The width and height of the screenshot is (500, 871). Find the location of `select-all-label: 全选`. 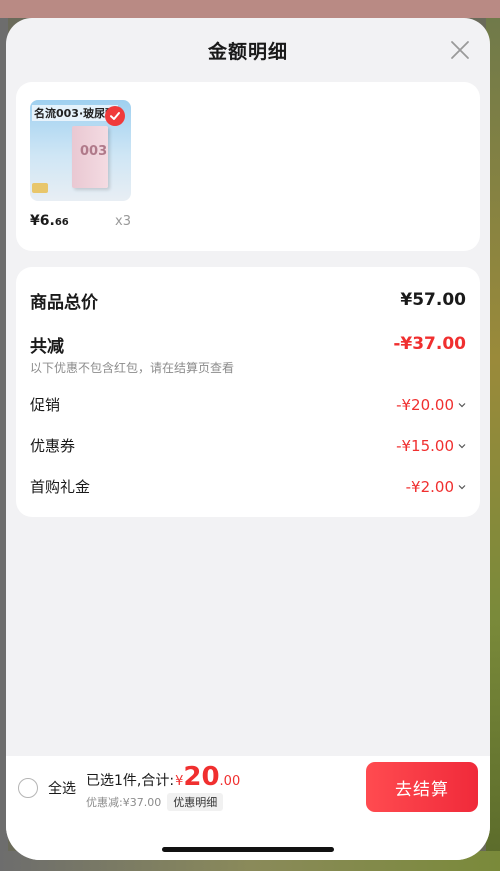

select-all-label: 全选 is located at coordinates (62, 789).